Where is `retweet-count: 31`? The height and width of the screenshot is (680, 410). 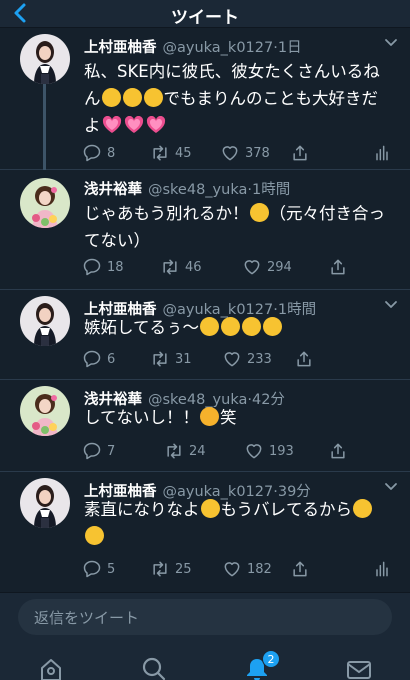
retweet-count: 31 is located at coordinates (183, 359).